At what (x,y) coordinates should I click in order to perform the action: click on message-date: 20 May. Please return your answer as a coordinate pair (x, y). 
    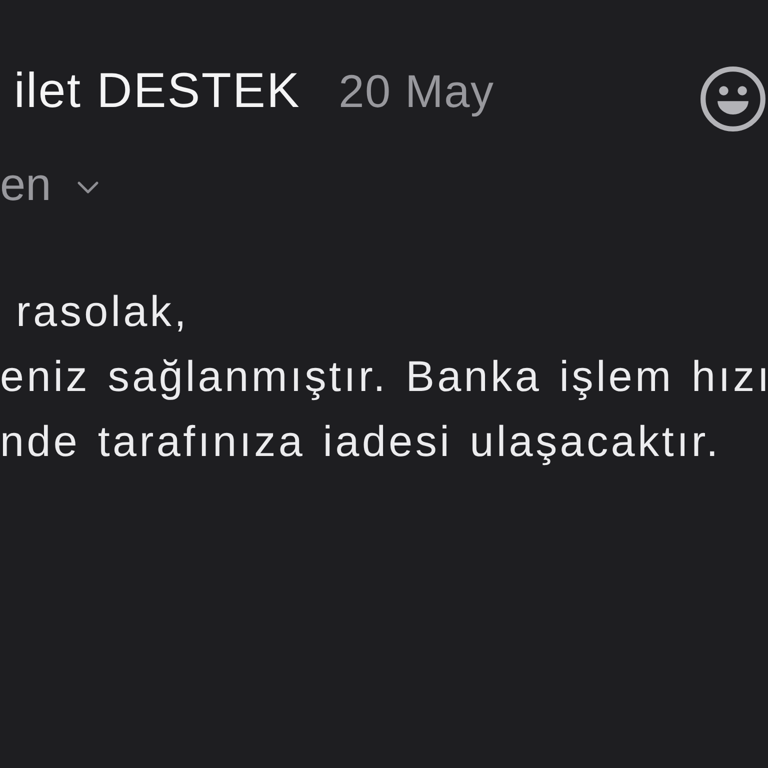
    Looking at the image, I should click on (416, 91).